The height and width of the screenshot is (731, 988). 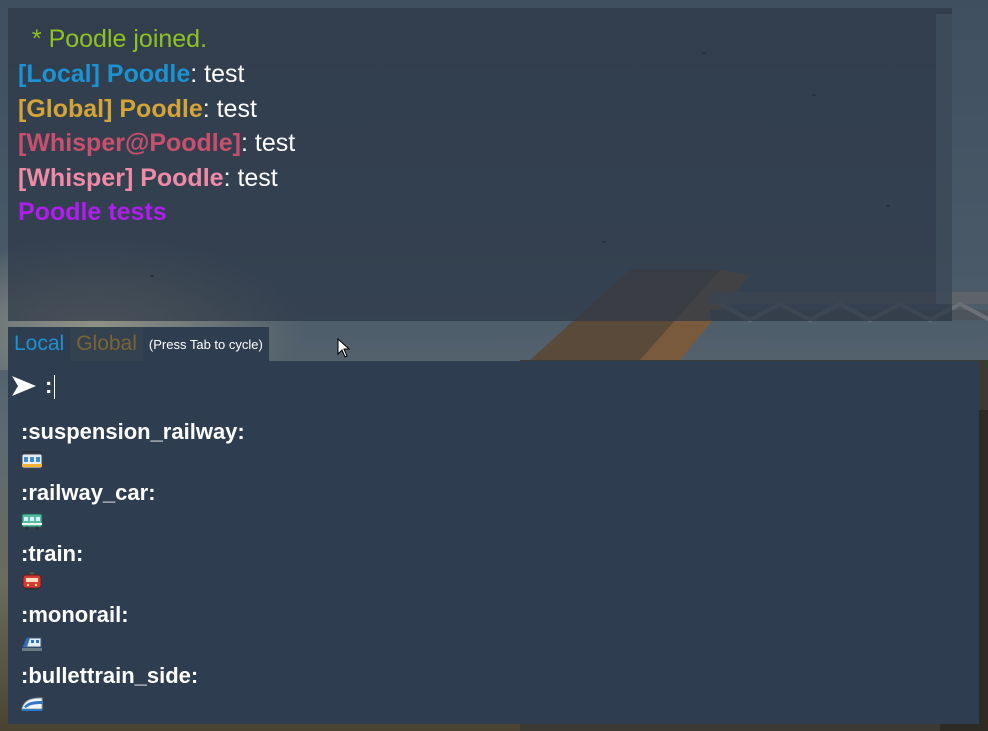 I want to click on chat-message-prefix: * Poodle joined., so click(x=113, y=39).